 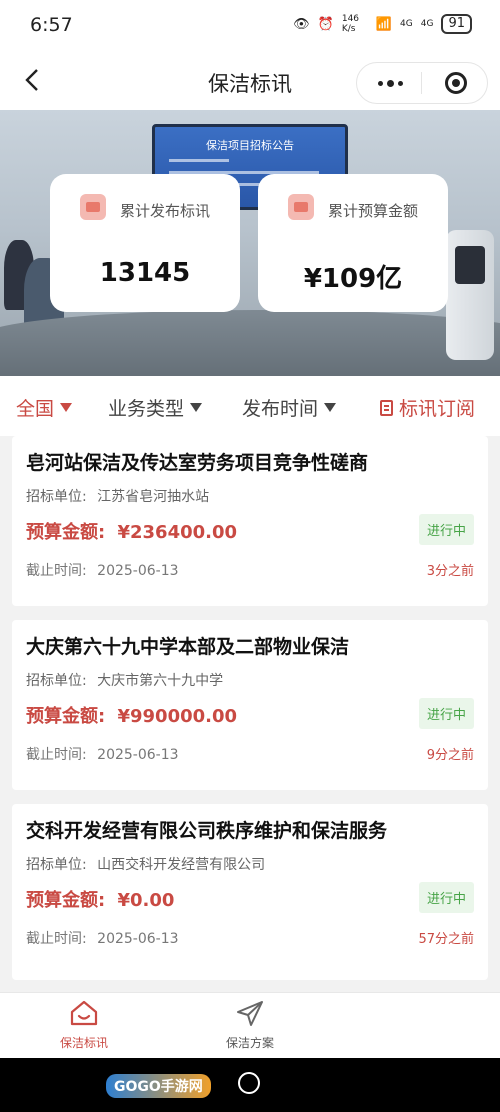 I want to click on cleaning-robot, so click(x=470, y=295).